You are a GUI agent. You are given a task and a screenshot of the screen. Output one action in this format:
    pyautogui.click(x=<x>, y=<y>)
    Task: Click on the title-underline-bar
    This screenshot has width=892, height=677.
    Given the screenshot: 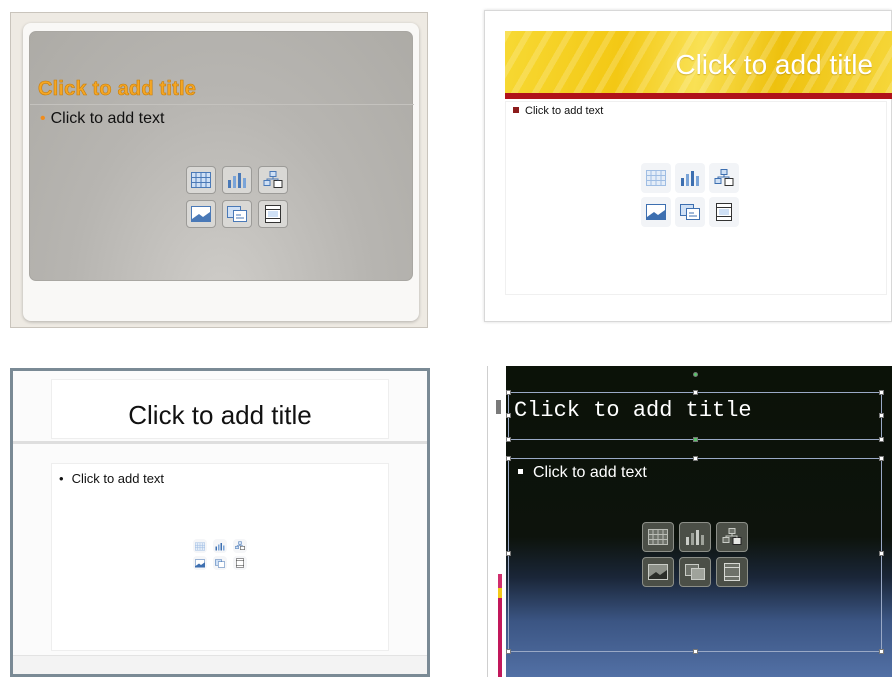 What is the action you would take?
    pyautogui.click(x=698, y=96)
    